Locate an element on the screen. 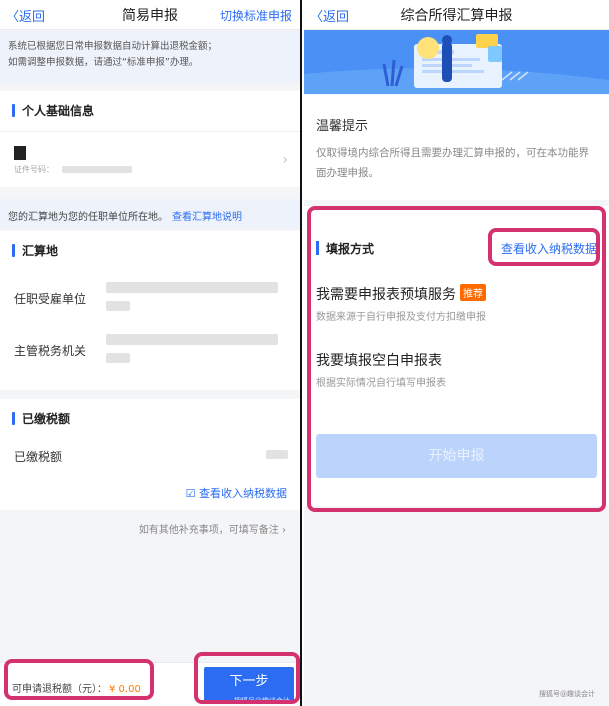 The image size is (609, 706). id-number-redacted is located at coordinates (97, 169).